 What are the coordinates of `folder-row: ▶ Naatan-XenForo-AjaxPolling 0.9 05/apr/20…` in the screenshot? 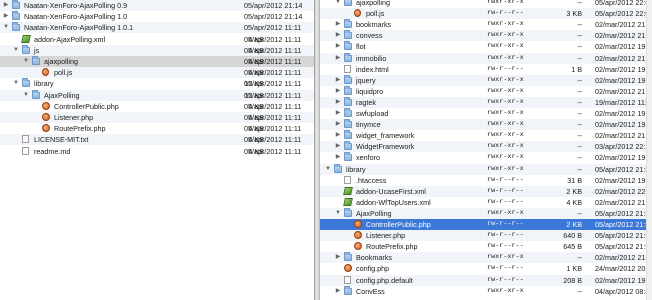 It's located at (157, 5).